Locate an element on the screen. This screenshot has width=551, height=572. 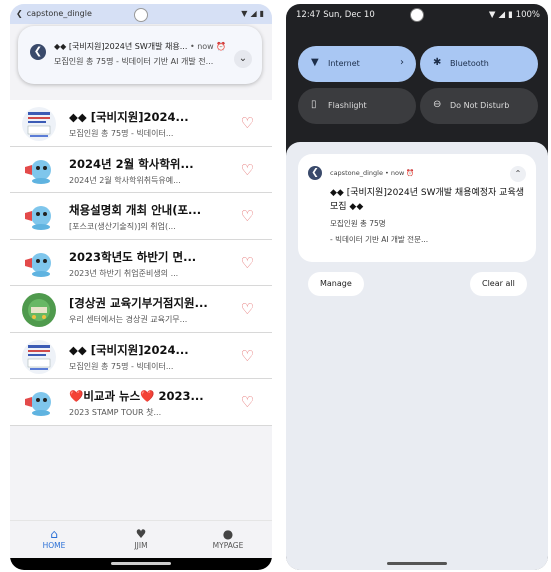
status-icons: ▼ ◢ ▮ is located at coordinates (252, 13).